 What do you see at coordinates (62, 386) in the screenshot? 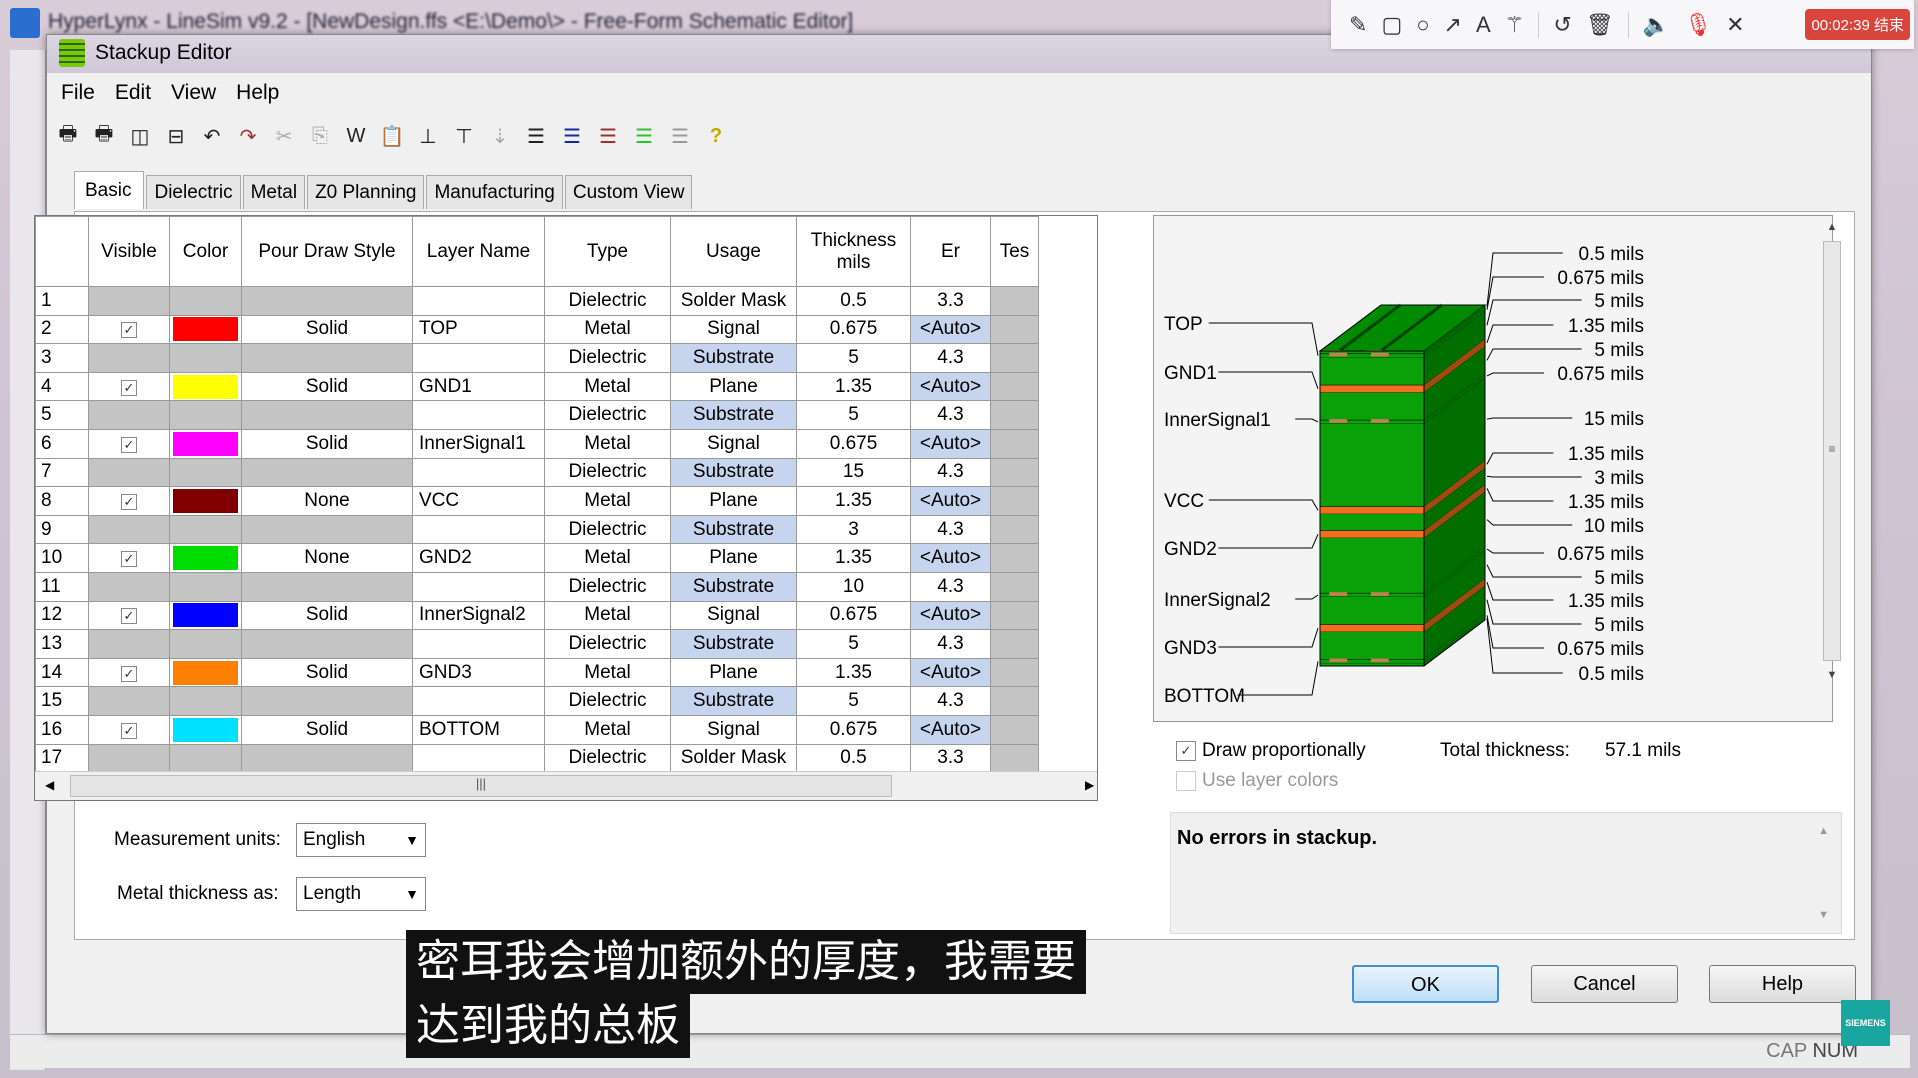
I see `row-number: 4` at bounding box center [62, 386].